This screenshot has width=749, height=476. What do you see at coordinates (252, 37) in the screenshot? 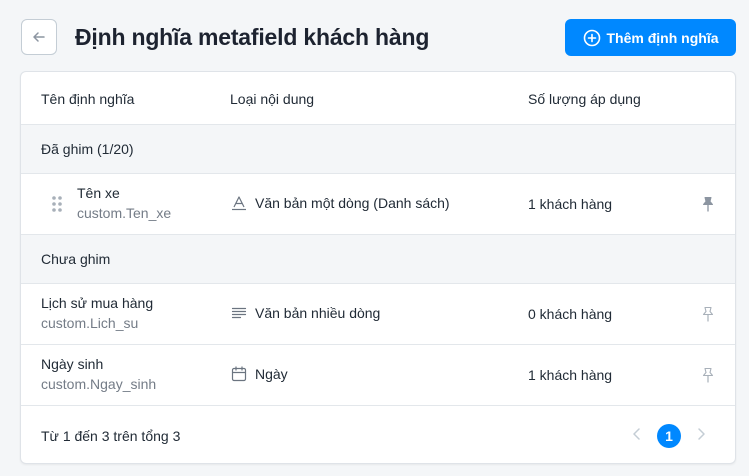
I see `page-title: Định nghĩa metafield khách hàng` at bounding box center [252, 37].